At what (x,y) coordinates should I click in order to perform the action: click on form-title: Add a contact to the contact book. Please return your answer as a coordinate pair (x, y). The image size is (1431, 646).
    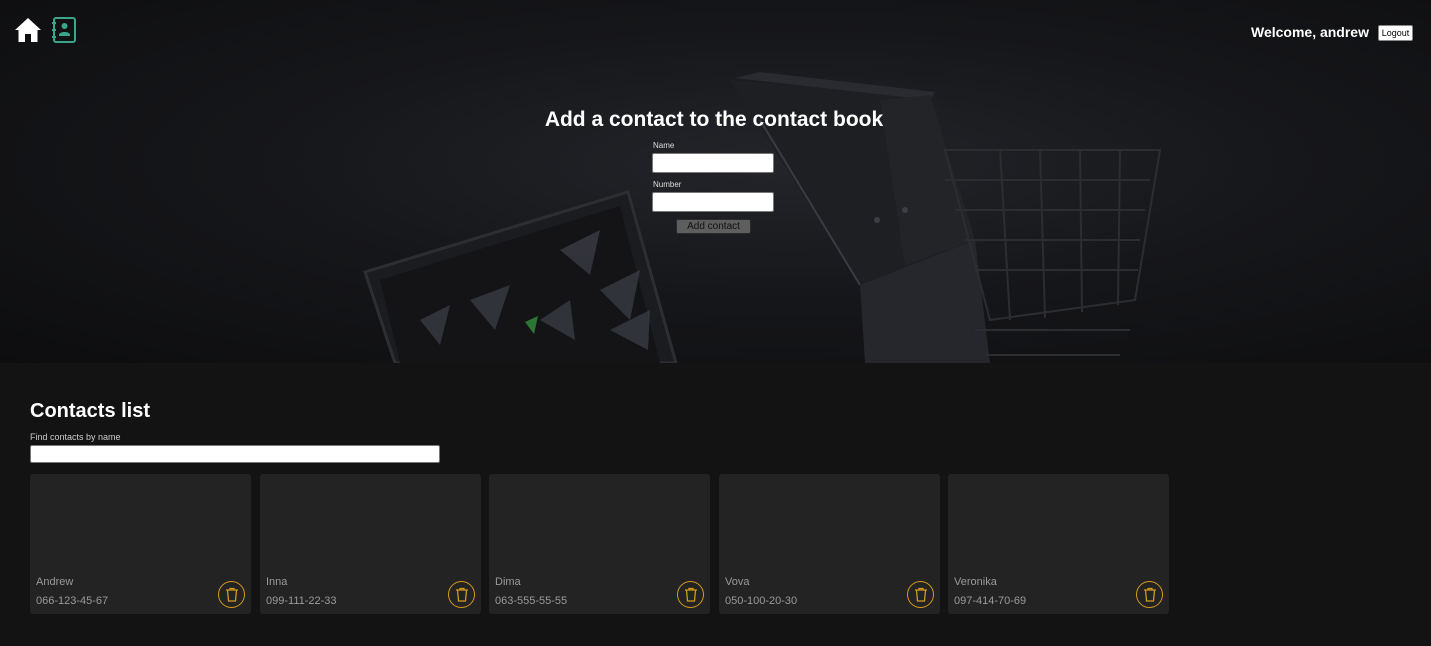
    Looking at the image, I should click on (714, 119).